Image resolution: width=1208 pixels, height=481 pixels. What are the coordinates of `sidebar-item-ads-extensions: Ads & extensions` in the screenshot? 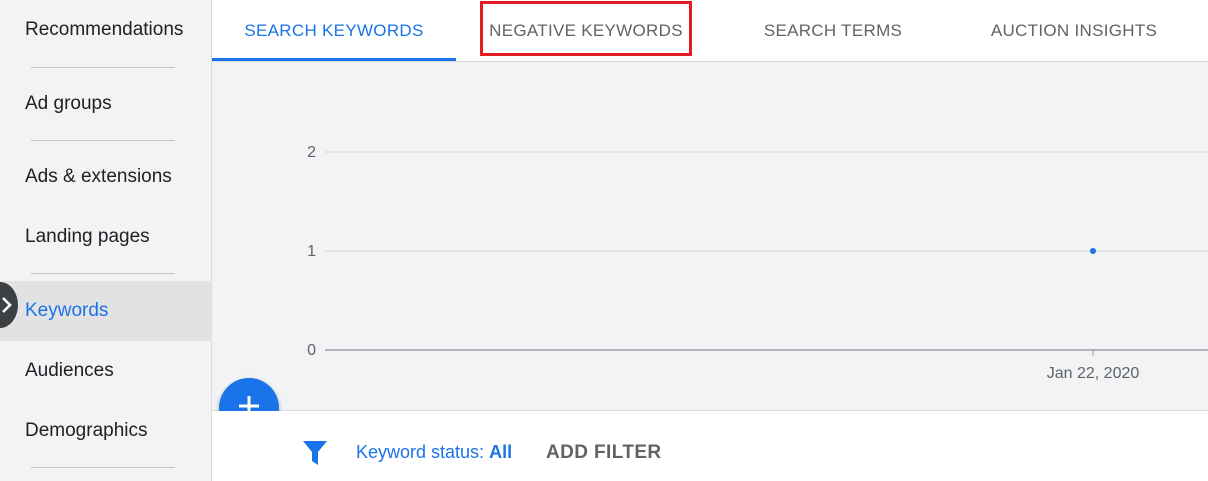 It's located at (105, 177).